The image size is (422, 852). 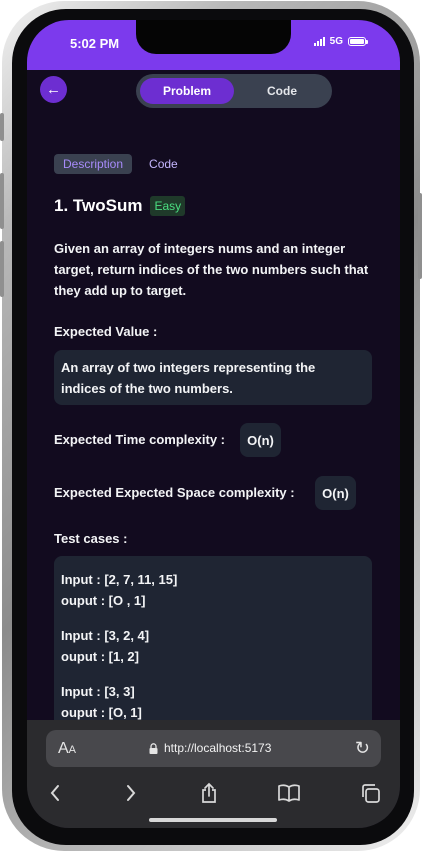 I want to click on test-case: Input : [3, 3] ouput : [O, 1], so click(x=101, y=702).